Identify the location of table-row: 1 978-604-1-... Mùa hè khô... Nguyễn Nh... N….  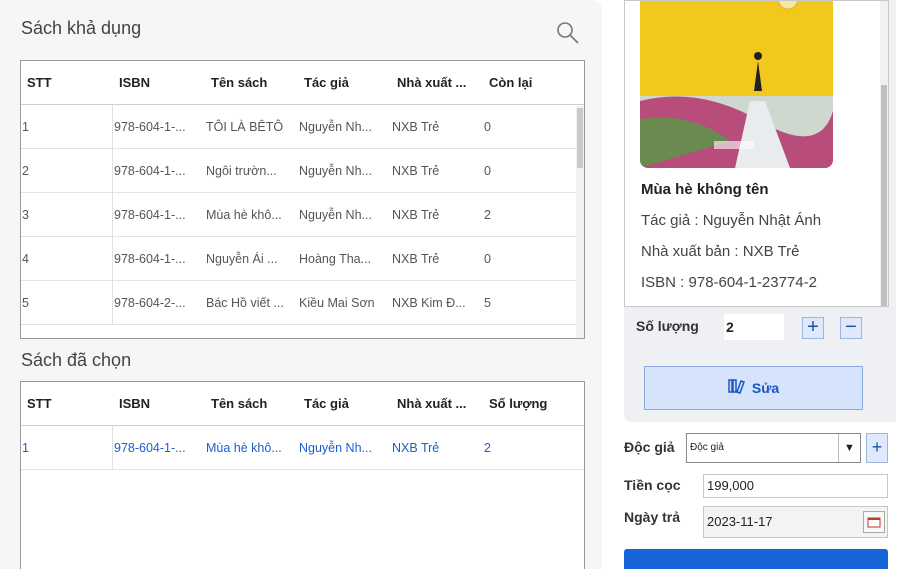
(302, 447).